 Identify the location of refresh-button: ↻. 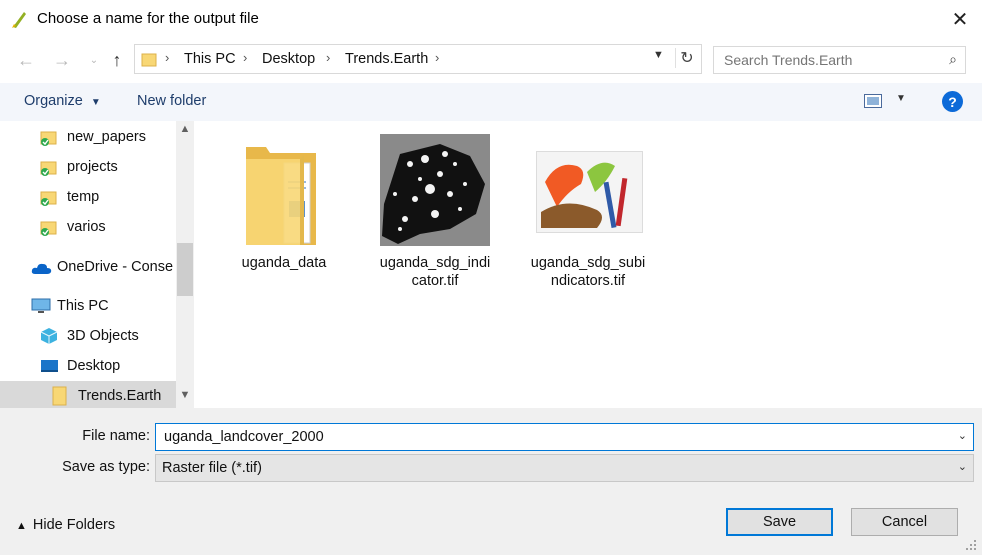
(686, 58).